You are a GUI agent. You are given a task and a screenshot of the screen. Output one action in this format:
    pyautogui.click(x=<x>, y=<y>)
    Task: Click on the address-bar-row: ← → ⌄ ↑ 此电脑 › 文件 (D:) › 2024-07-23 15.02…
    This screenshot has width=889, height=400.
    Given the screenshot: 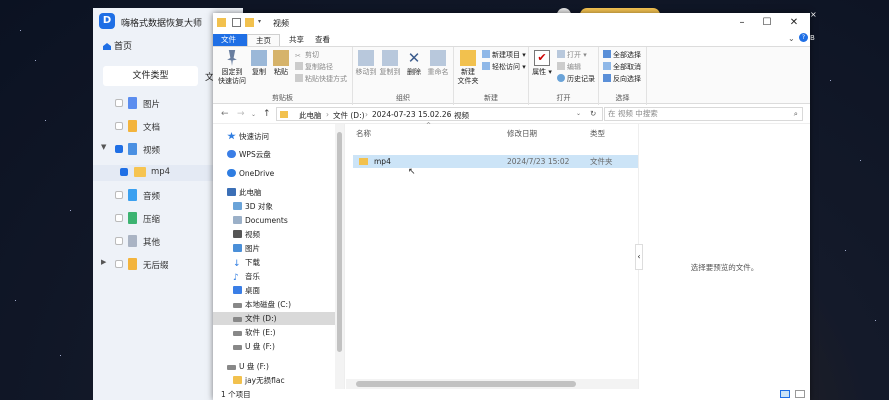 What is the action you would take?
    pyautogui.click(x=511, y=114)
    